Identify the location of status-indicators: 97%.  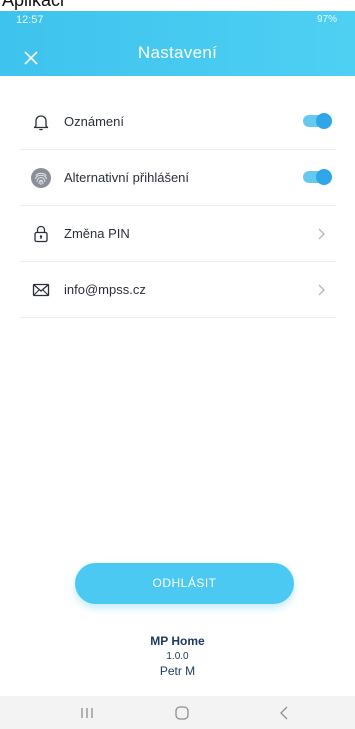
(327, 19).